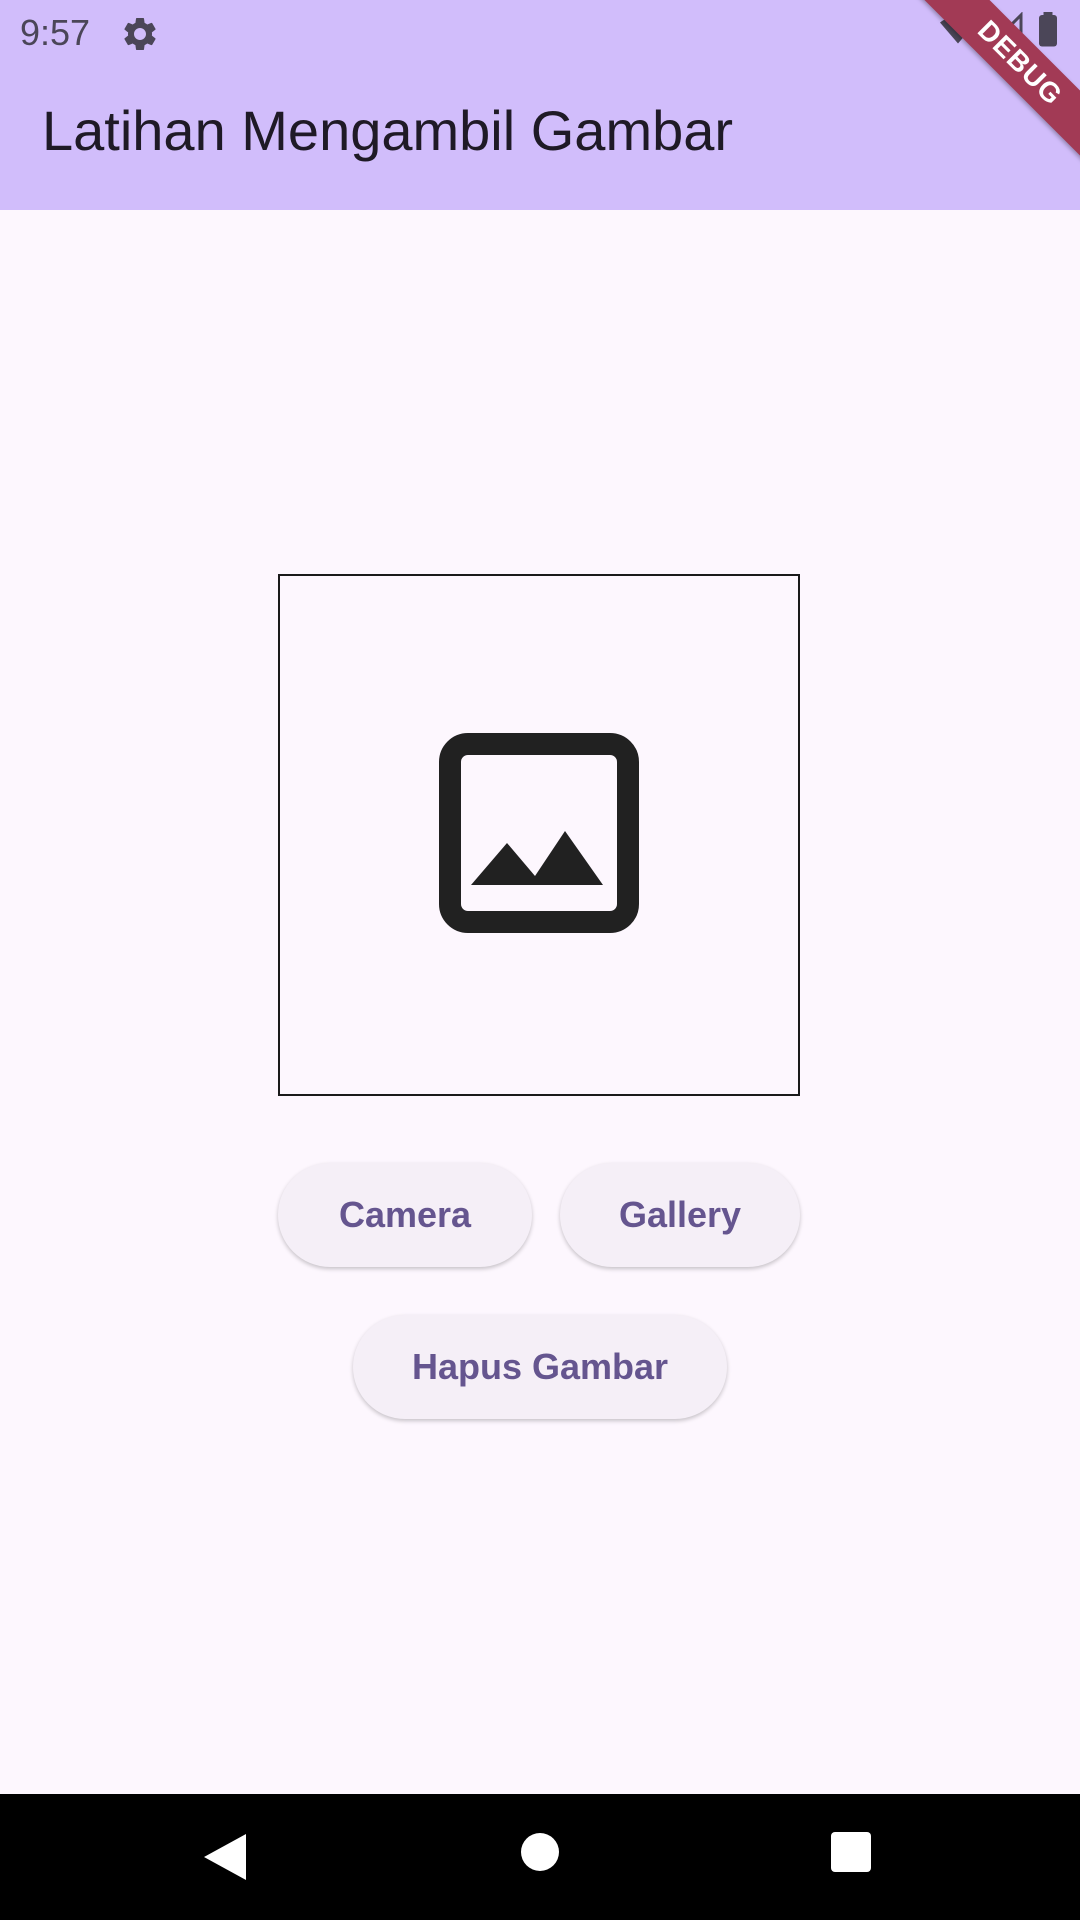  I want to click on navigation-bar, so click(540, 1857).